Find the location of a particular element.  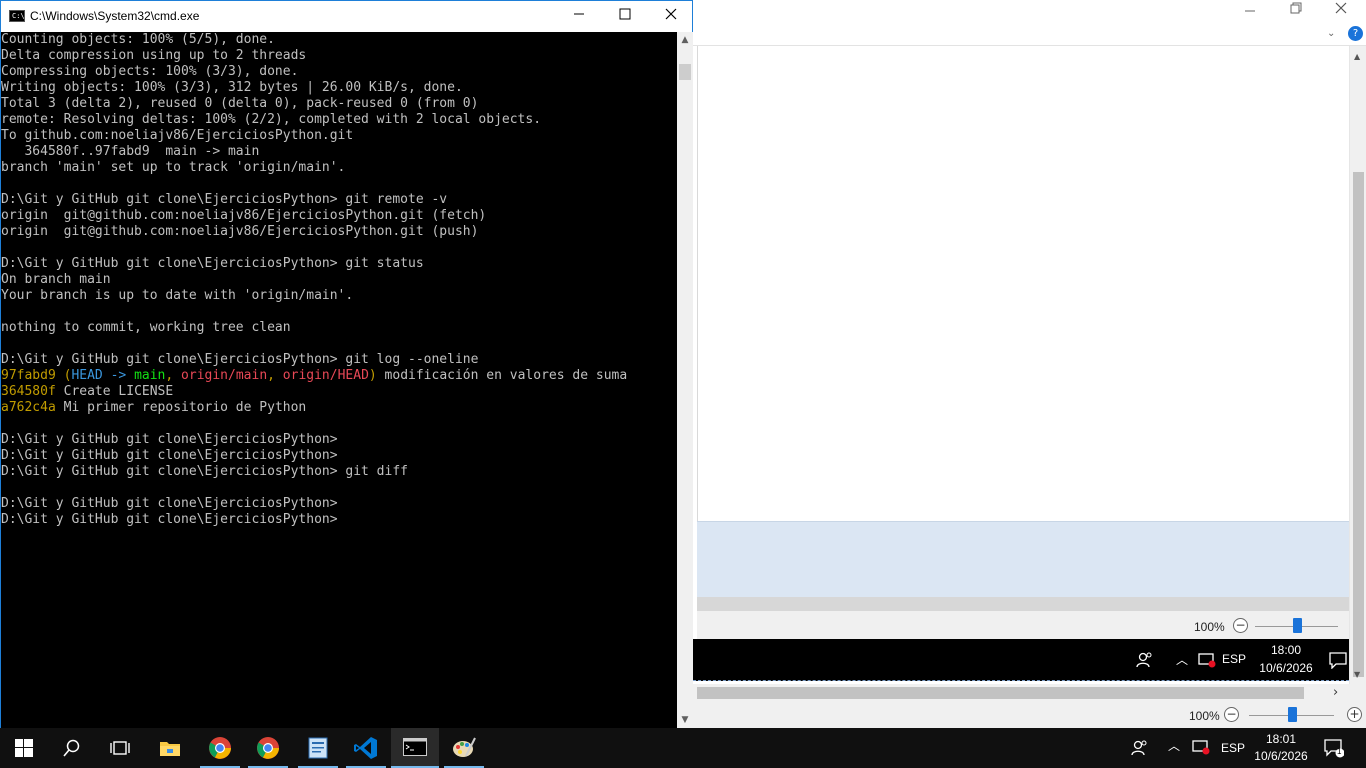

language-indicator: ESP is located at coordinates (1233, 748).